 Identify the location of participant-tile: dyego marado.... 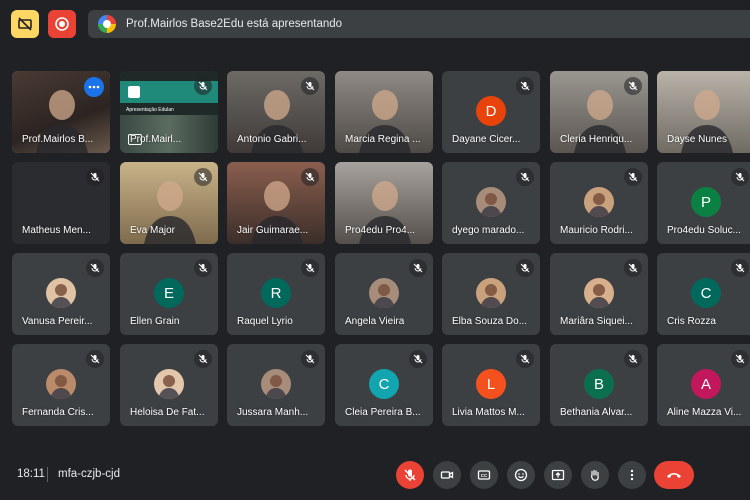
(491, 203).